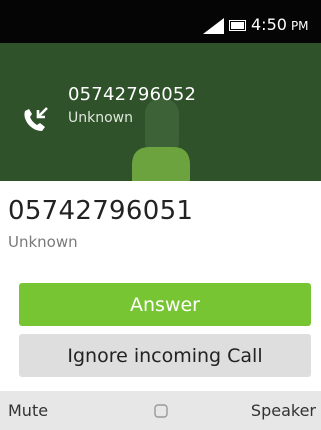 The width and height of the screenshot is (321, 430). Describe the element at coordinates (165, 355) in the screenshot. I see `ignore-call-button: Ignore incoming Call` at that location.